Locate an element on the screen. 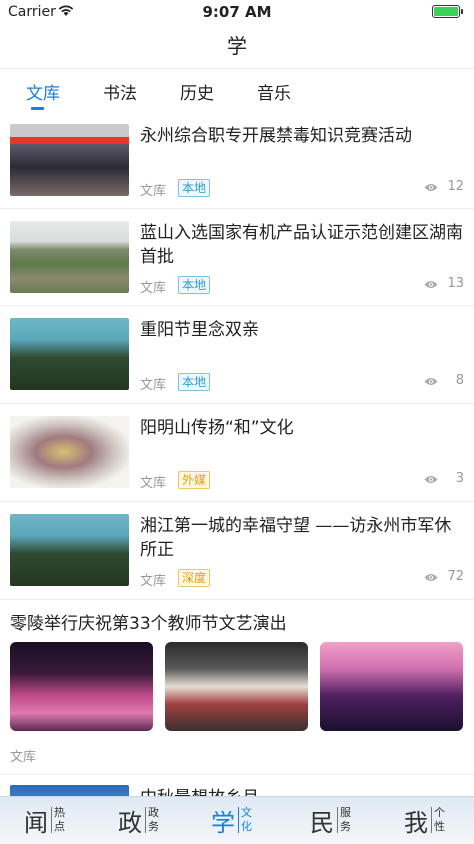  tabbar-small-label: 政务 is located at coordinates (153, 819).